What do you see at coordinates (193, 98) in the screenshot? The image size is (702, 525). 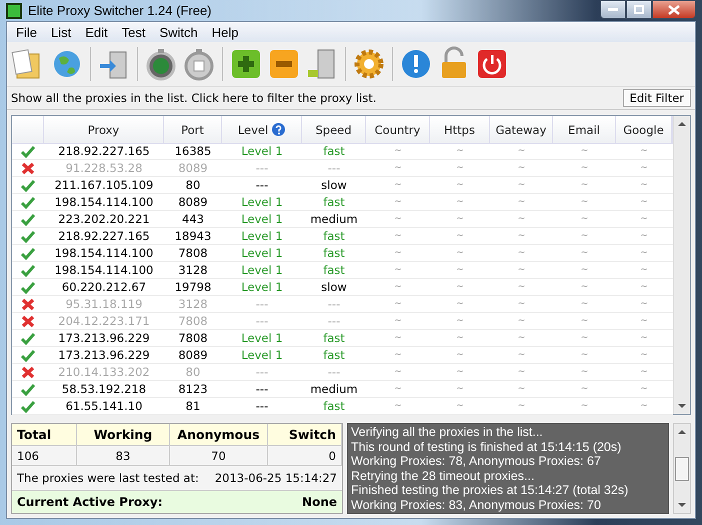 I see `filter-link: Show all the proxies in the list. Click here to filter the proxy list.` at bounding box center [193, 98].